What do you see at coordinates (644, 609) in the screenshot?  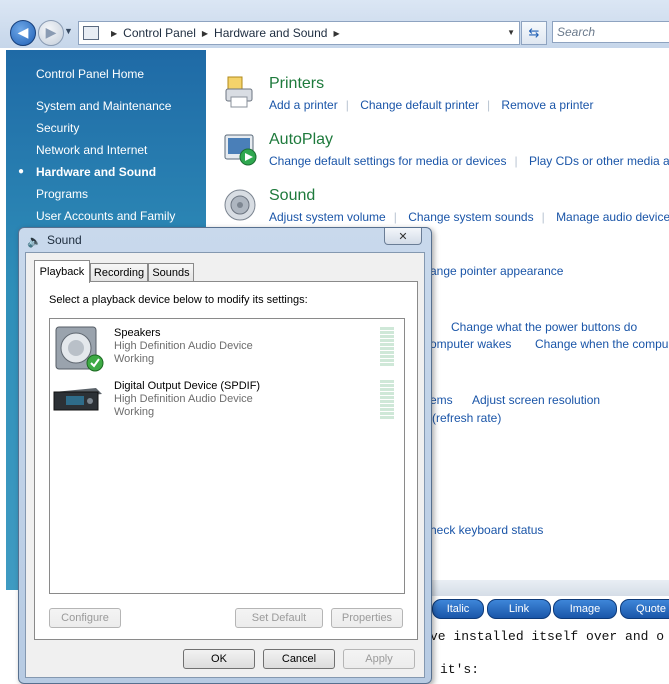 I see `quote-button: Quote` at bounding box center [644, 609].